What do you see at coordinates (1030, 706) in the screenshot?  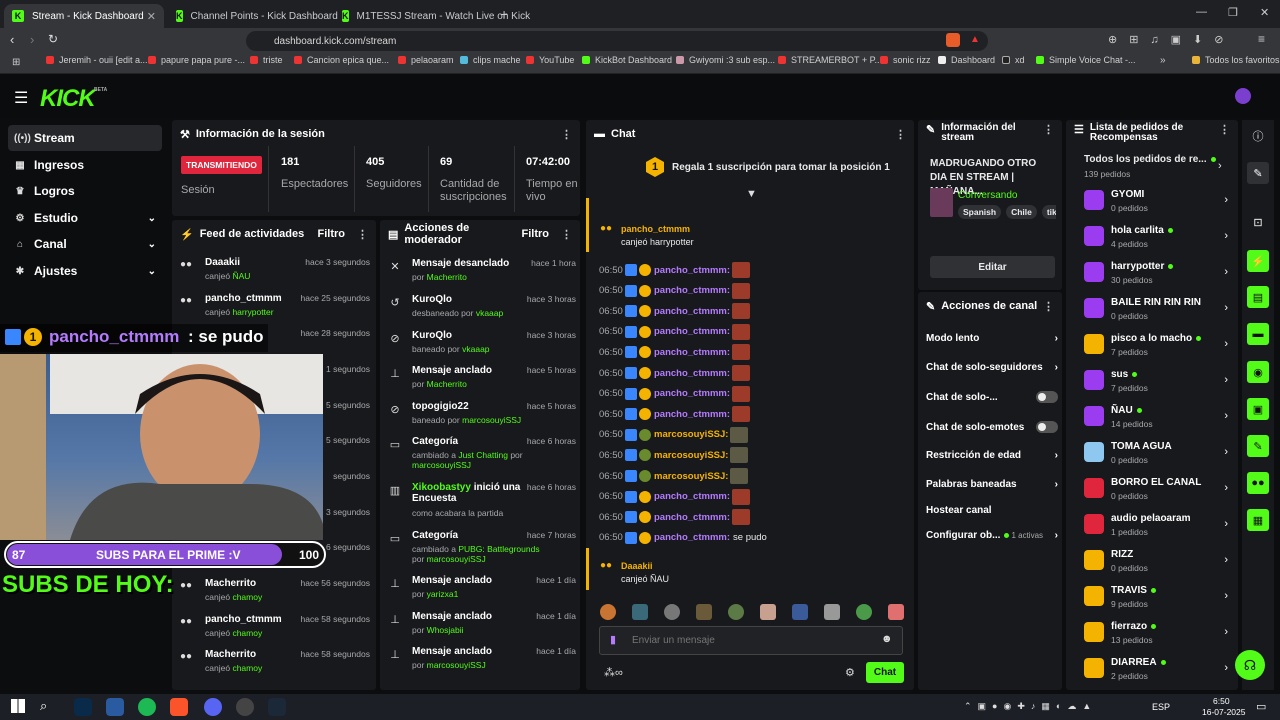 I see `tray-icons: ⌃▣●◉✚♪▦◐☁▲` at bounding box center [1030, 706].